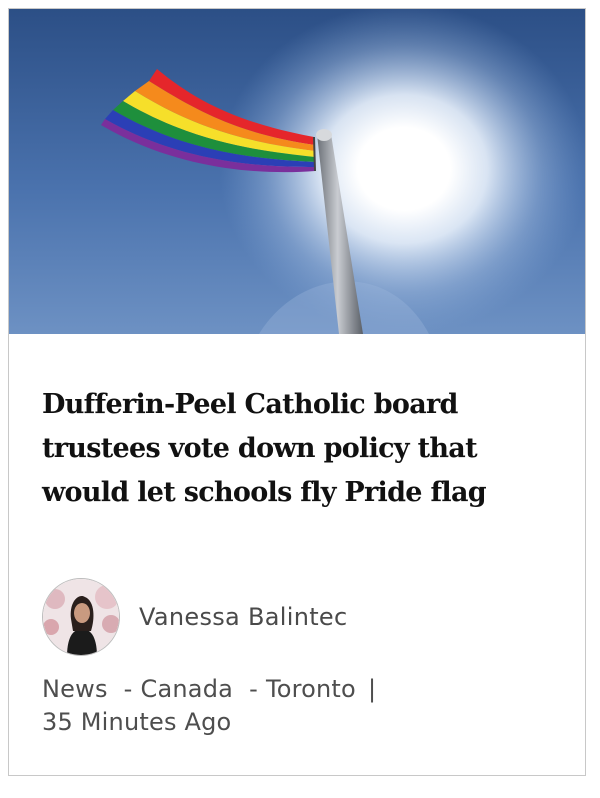 This screenshot has width=600, height=798. Describe the element at coordinates (209, 706) in the screenshot. I see `article-meta: News - Canada - Toronto | 35 Minutes Ago` at that location.